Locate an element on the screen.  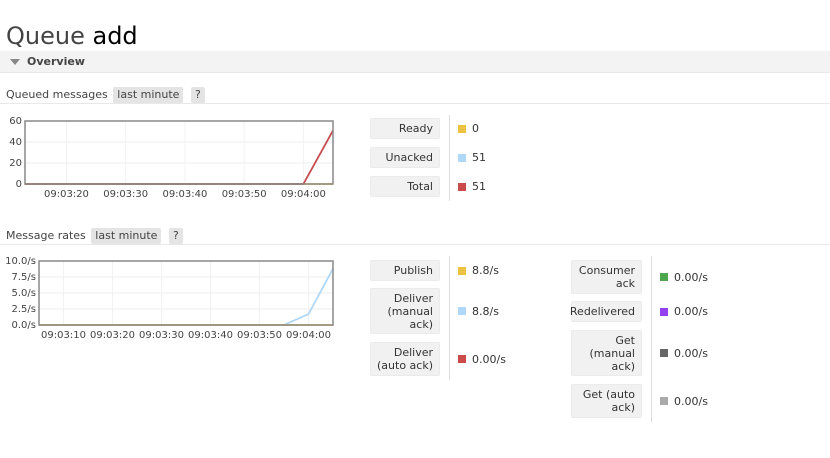
legend-label-deliver-auto-ack: Deliver (auto ack) is located at coordinates (405, 359).